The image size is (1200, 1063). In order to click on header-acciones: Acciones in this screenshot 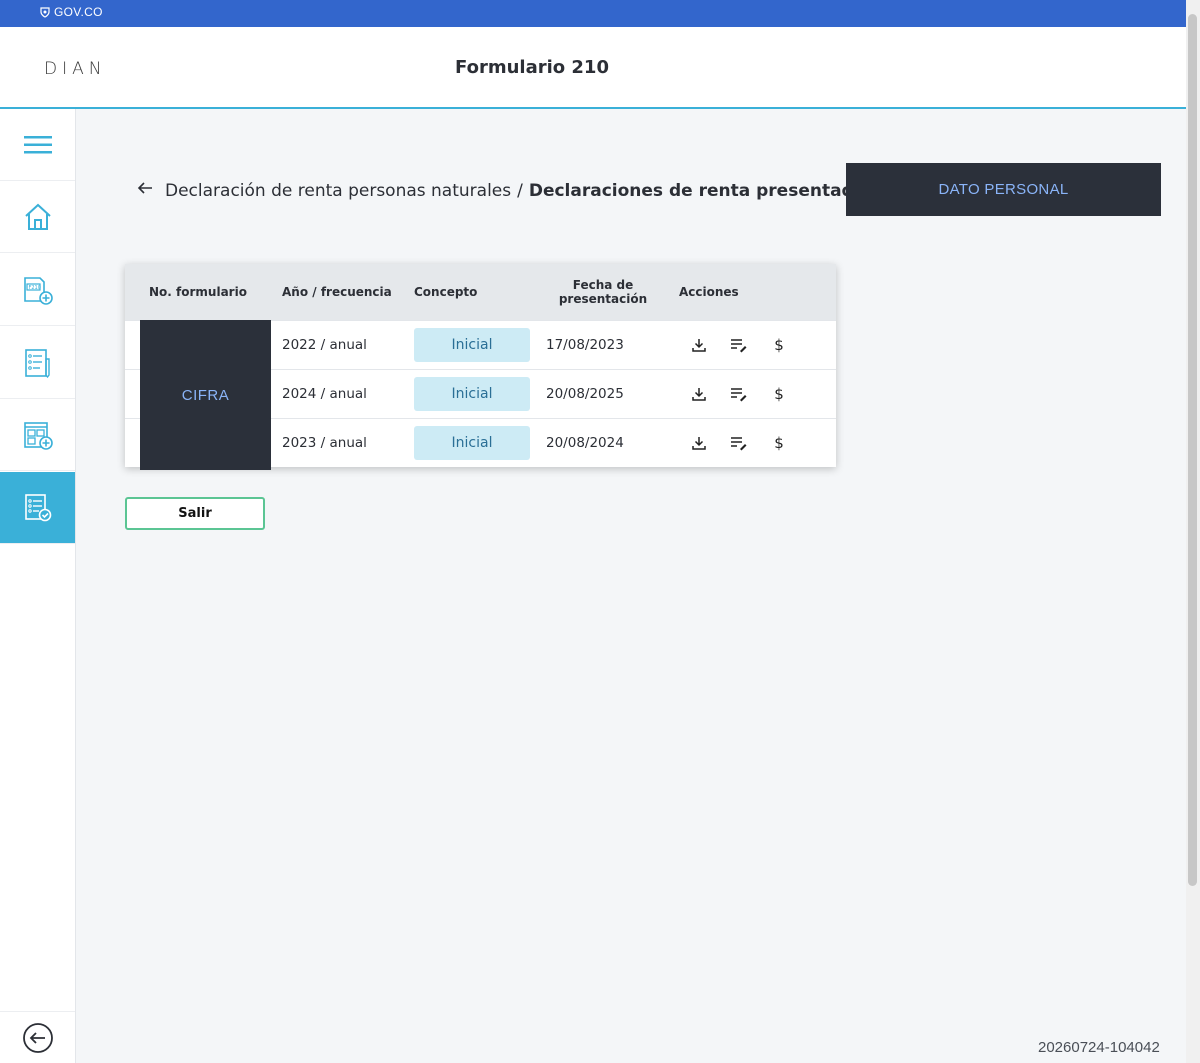, I will do `click(709, 292)`.